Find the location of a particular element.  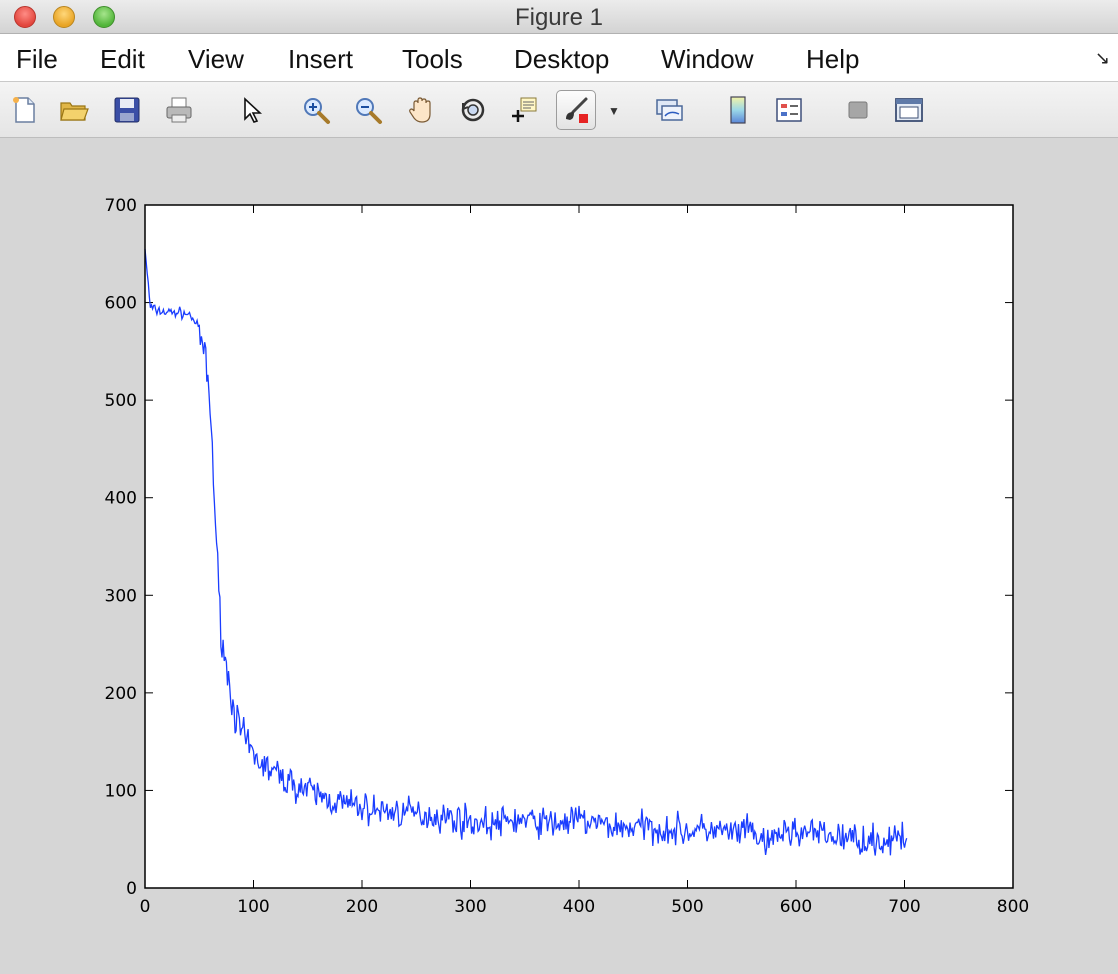

y-tick-label: 300 is located at coordinates (121, 596).